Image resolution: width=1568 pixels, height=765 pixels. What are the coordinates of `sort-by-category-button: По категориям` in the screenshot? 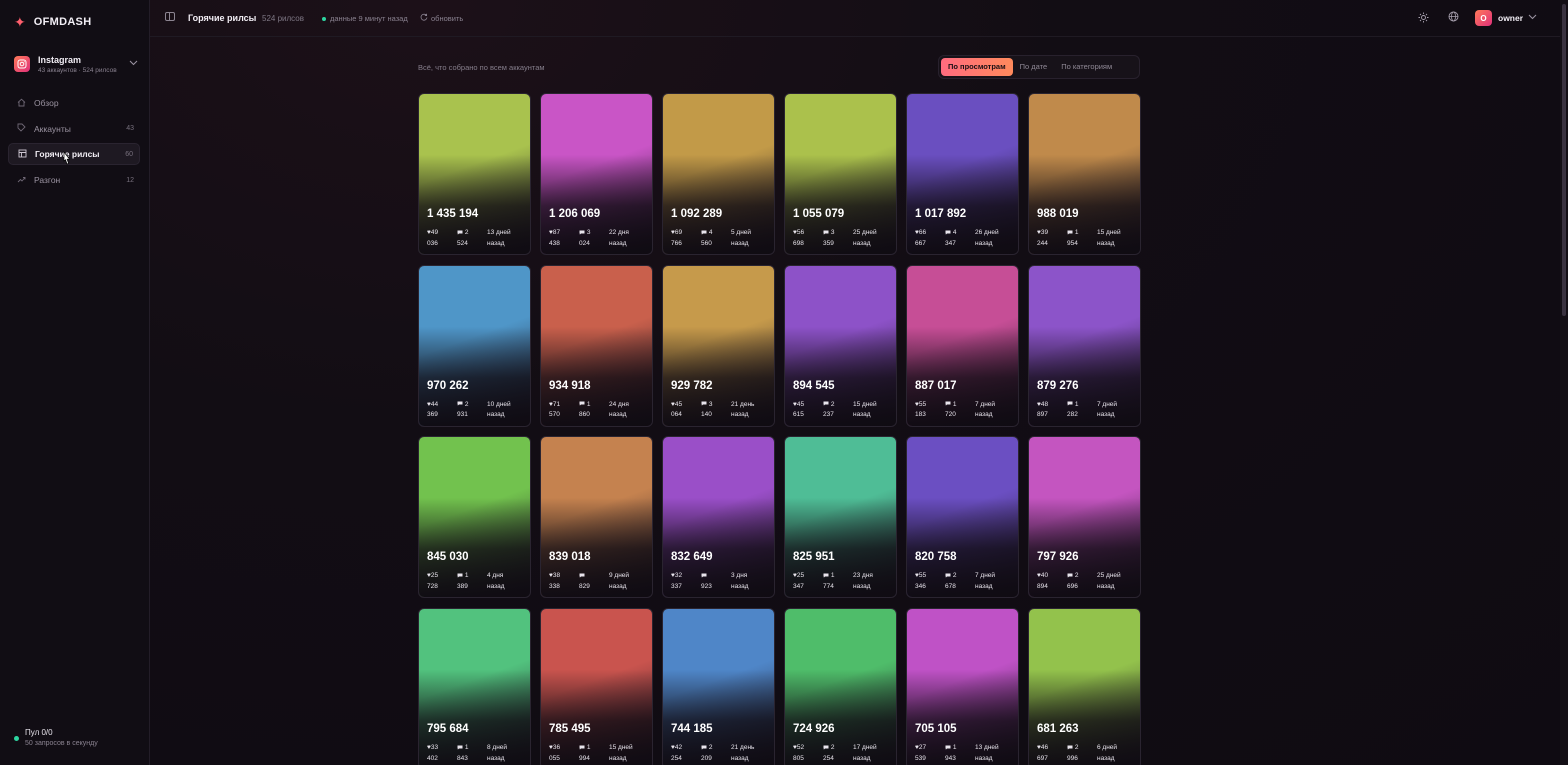 It's located at (1086, 67).